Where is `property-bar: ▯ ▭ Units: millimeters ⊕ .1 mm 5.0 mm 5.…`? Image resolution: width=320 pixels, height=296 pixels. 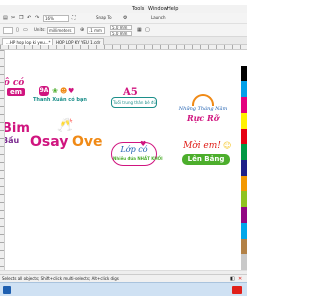 property-bar: ▯ ▭ Units: millimeters ⊕ .1 mm 5.0 mm 5.… is located at coordinates (123, 30).